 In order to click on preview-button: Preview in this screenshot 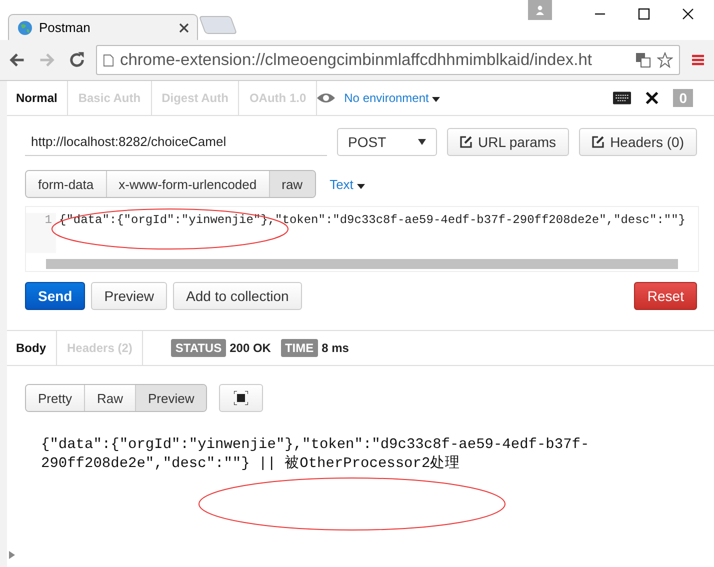, I will do `click(129, 296)`.